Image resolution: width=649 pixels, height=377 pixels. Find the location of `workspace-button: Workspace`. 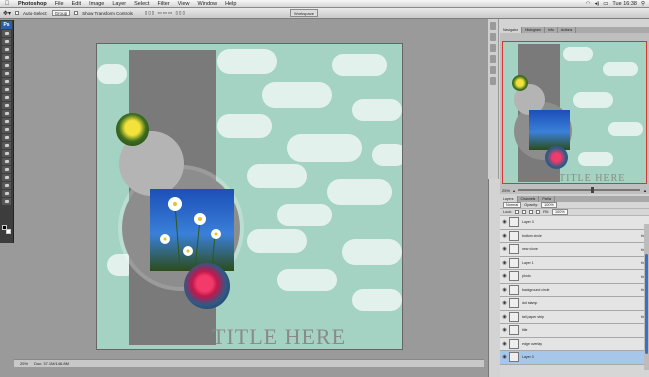

workspace-button: Workspace is located at coordinates (304, 13).